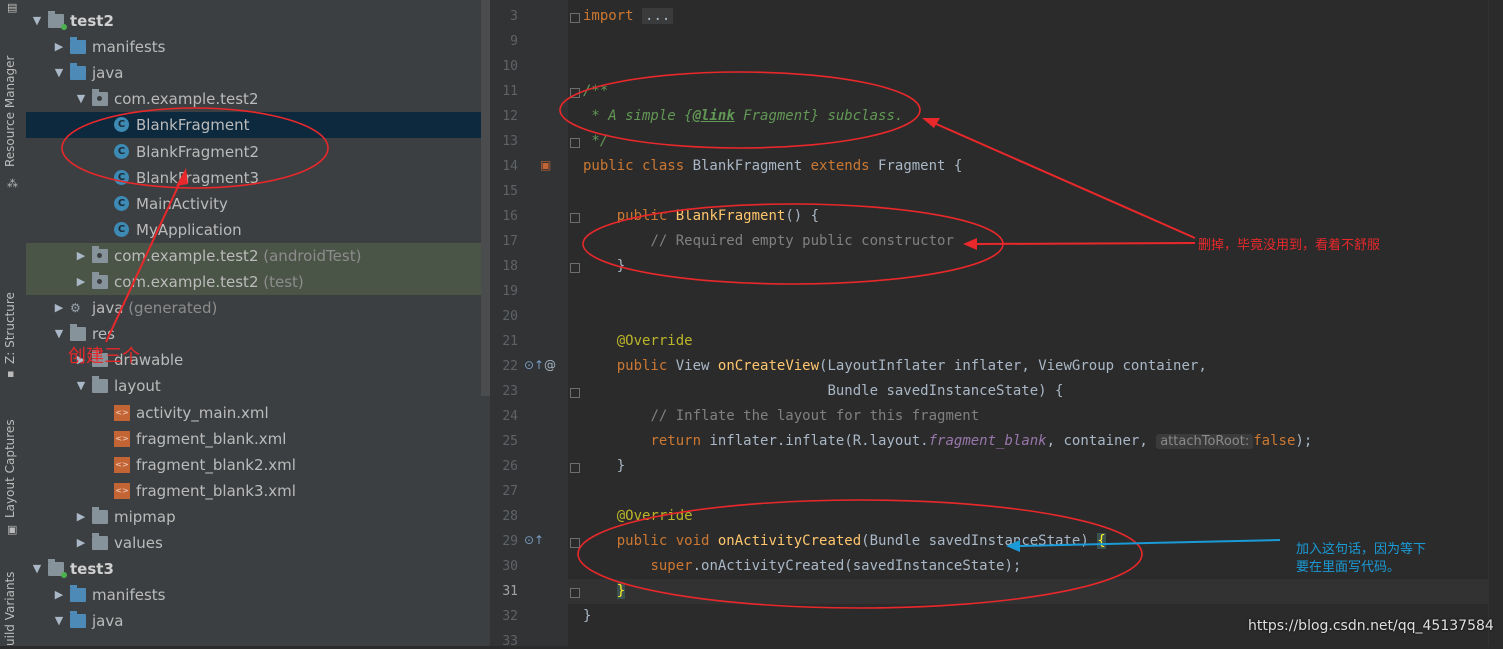 This screenshot has height=649, width=1503. Describe the element at coordinates (253, 125) in the screenshot. I see `tree-item: C BlankFragment` at that location.